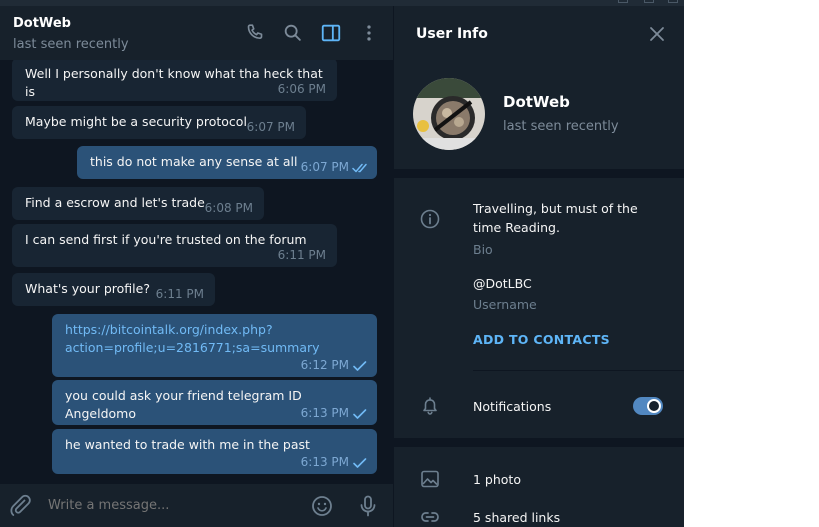  What do you see at coordinates (115, 202) in the screenshot?
I see `message-text: Find a escrow and let's trade` at bounding box center [115, 202].